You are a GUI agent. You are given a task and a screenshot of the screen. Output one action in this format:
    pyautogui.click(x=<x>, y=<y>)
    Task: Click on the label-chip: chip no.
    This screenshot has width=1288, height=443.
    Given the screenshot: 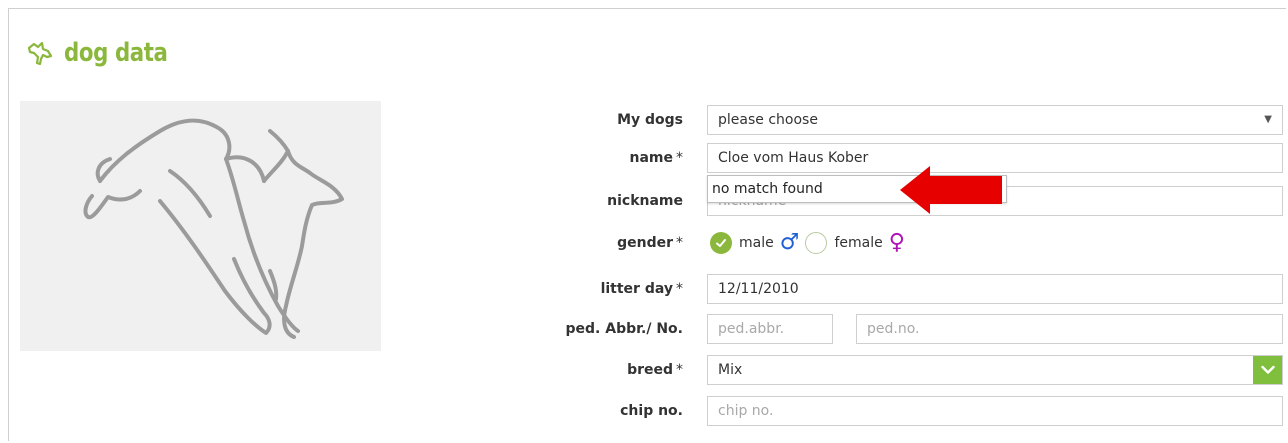 What is the action you would take?
    pyautogui.click(x=651, y=411)
    